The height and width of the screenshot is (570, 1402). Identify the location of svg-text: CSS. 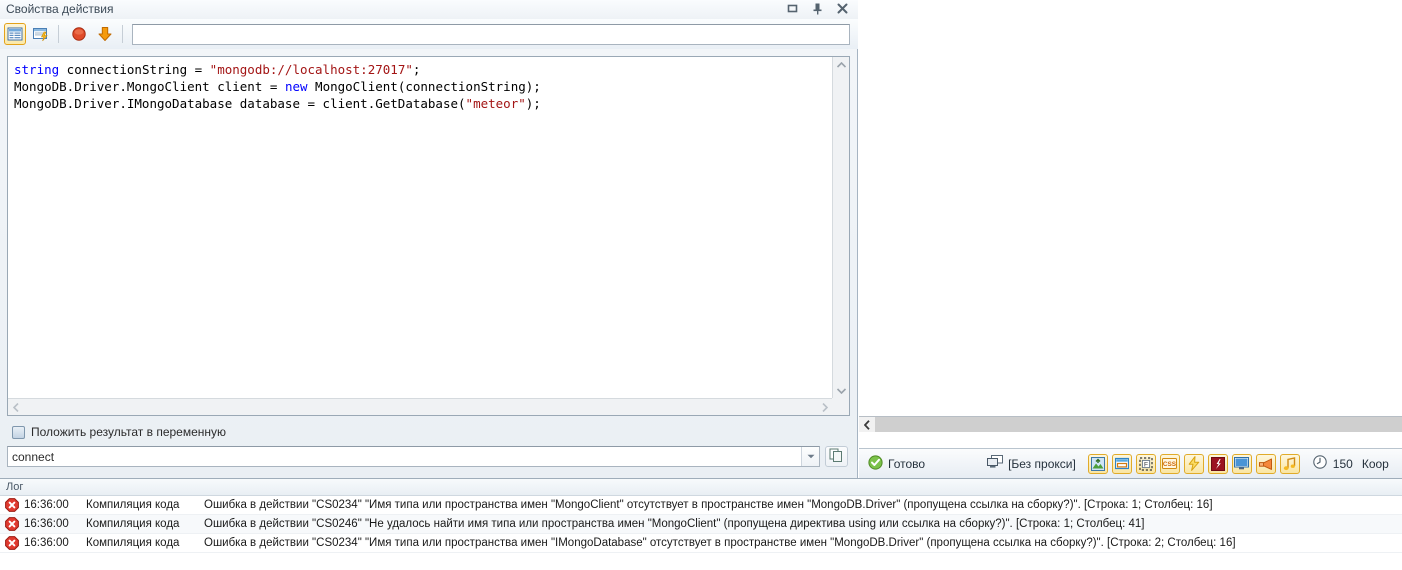
(1170, 464).